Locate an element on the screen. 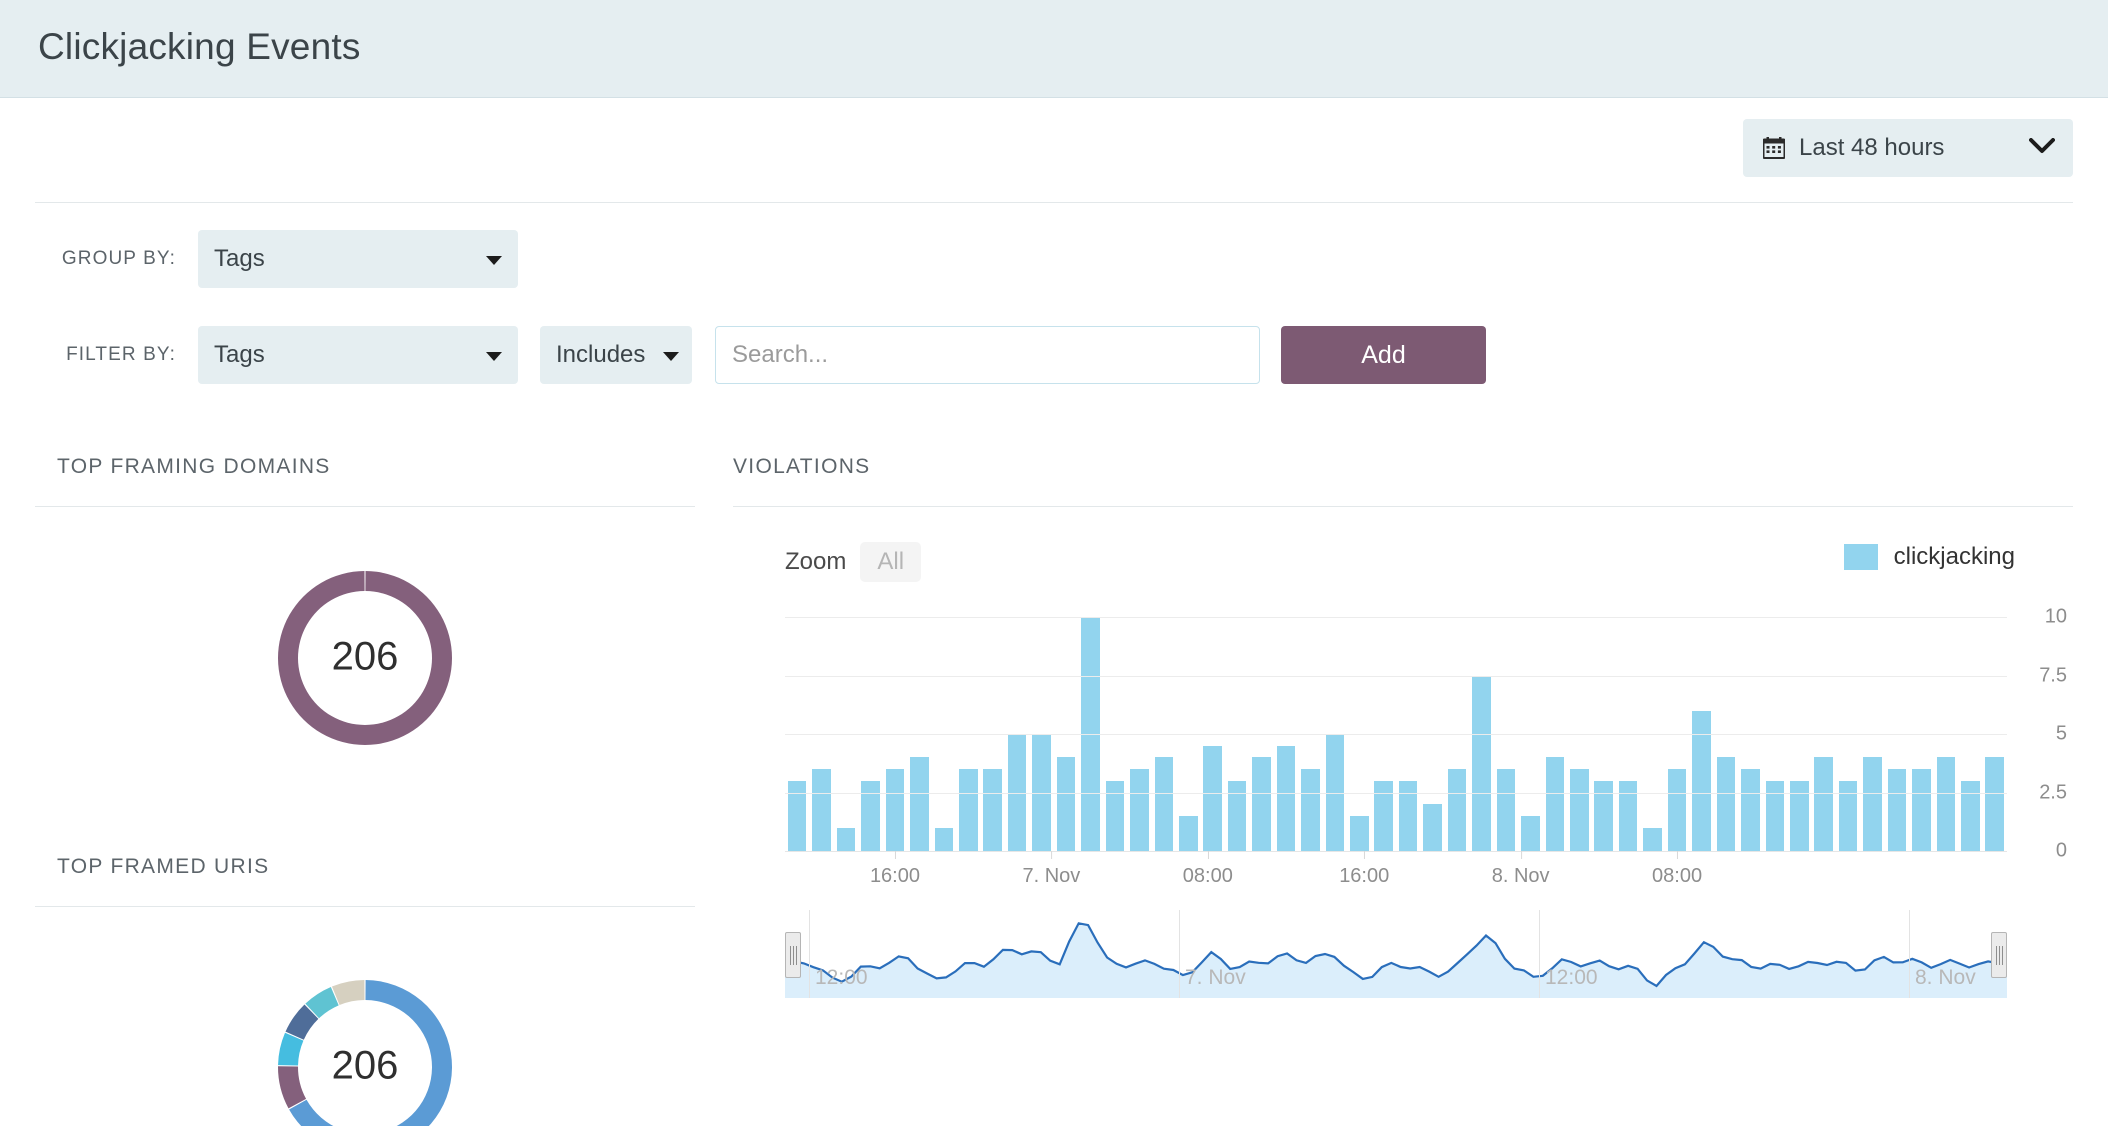 Image resolution: width=2108 pixels, height=1126 pixels. filter-operator-value: Includes is located at coordinates (601, 354).